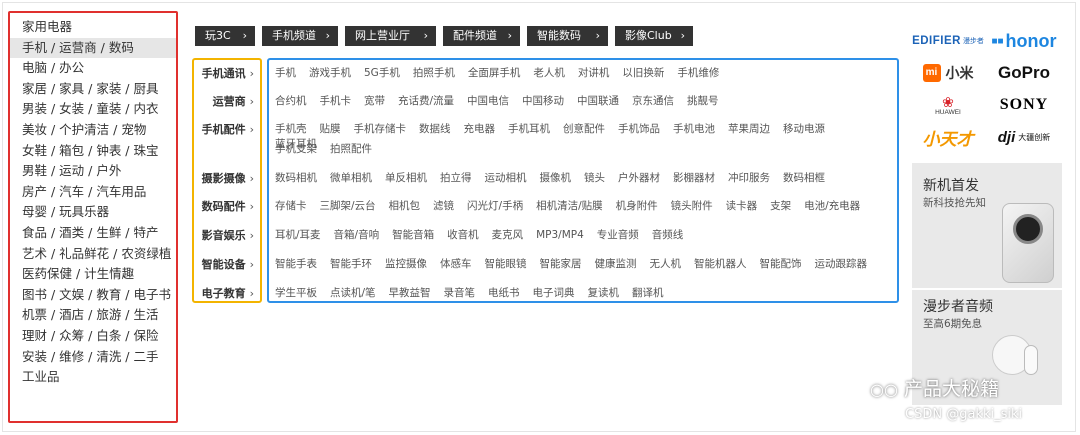 The height and width of the screenshot is (435, 1080). What do you see at coordinates (781, 263) in the screenshot?
I see `subcategory-link: 智能配饰` at bounding box center [781, 263].